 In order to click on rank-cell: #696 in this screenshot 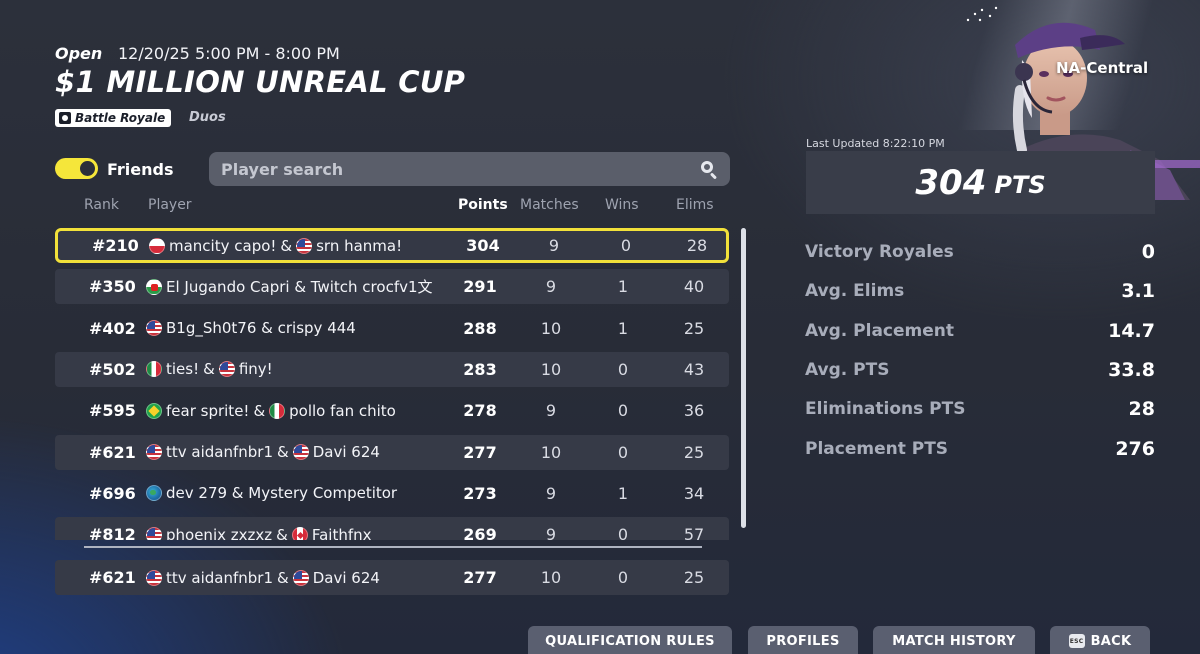, I will do `click(112, 493)`.